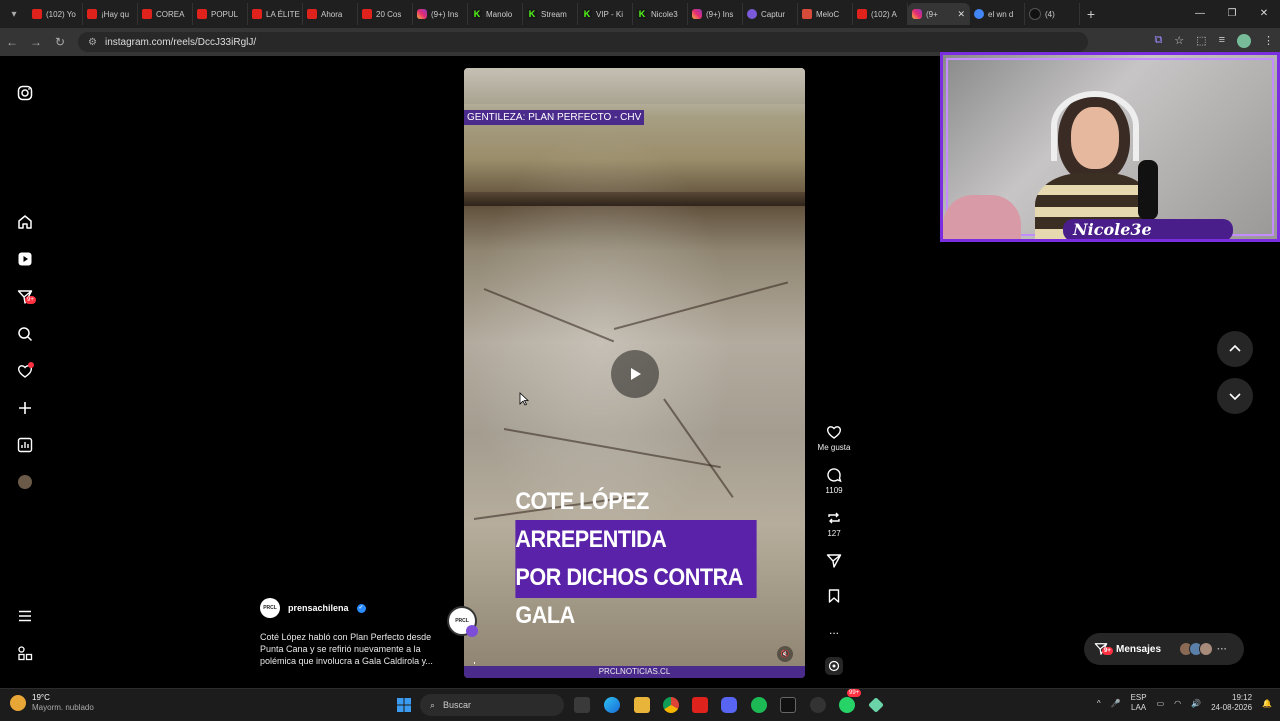 Image resolution: width=1280 pixels, height=721 pixels. Describe the element at coordinates (1052, 14) in the screenshot. I see `browser-tab: (4)` at that location.